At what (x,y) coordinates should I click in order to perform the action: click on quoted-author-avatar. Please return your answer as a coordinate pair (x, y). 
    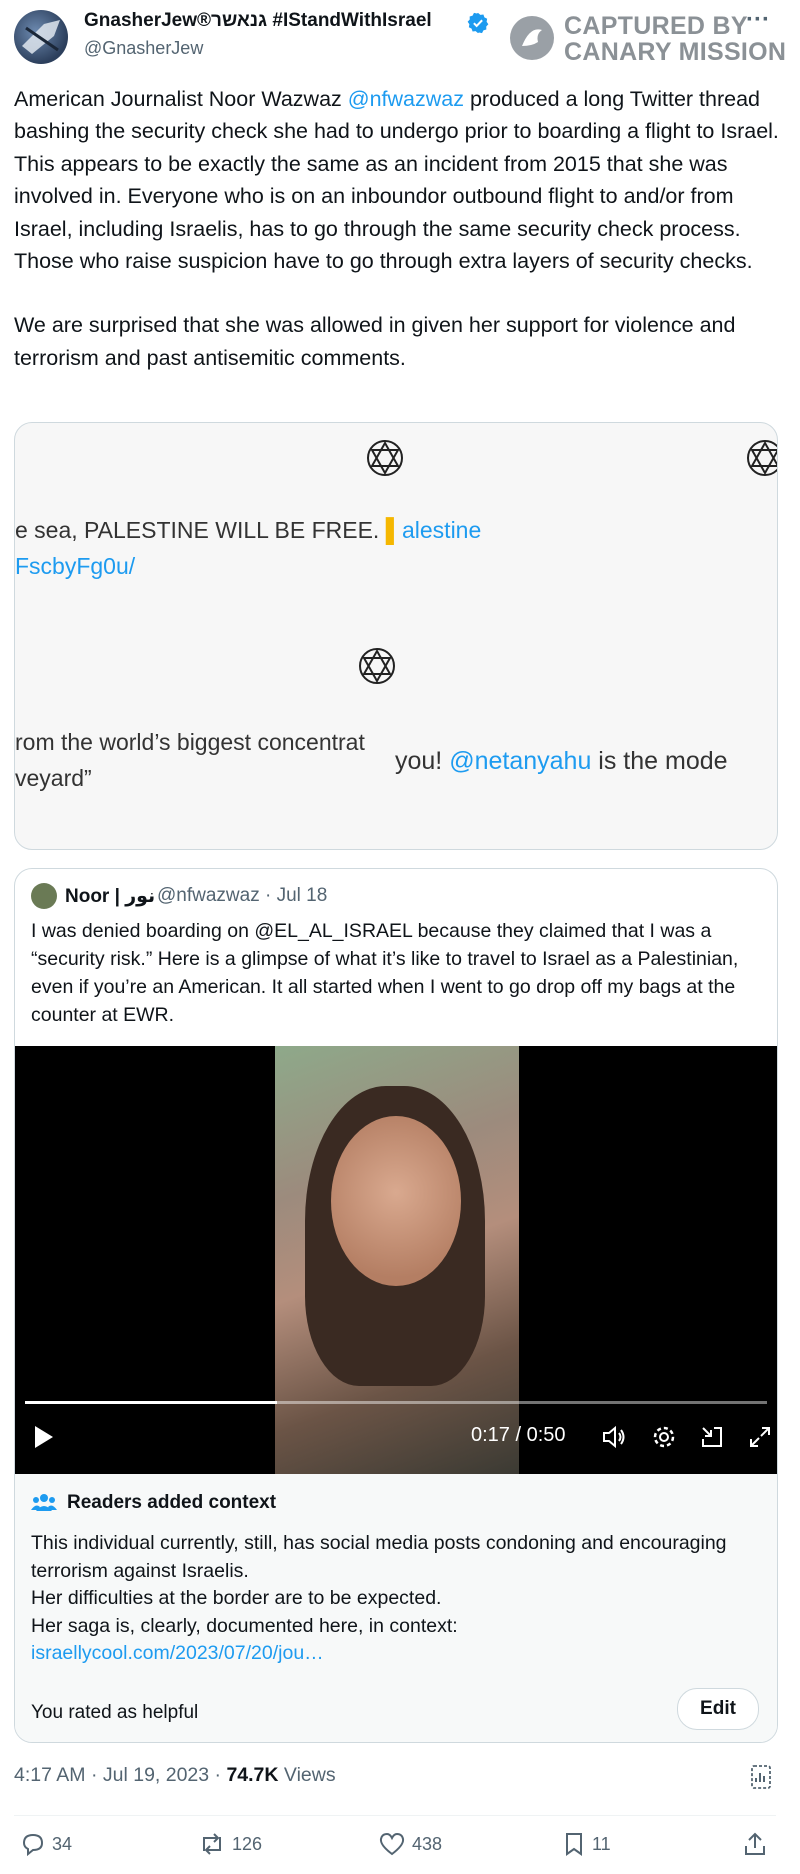
    Looking at the image, I should click on (44, 896).